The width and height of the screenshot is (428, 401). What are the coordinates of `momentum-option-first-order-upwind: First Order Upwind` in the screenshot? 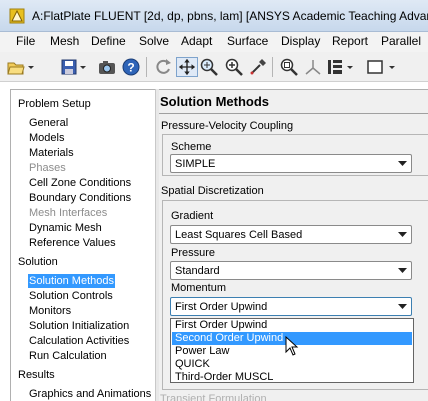 It's located at (292, 325).